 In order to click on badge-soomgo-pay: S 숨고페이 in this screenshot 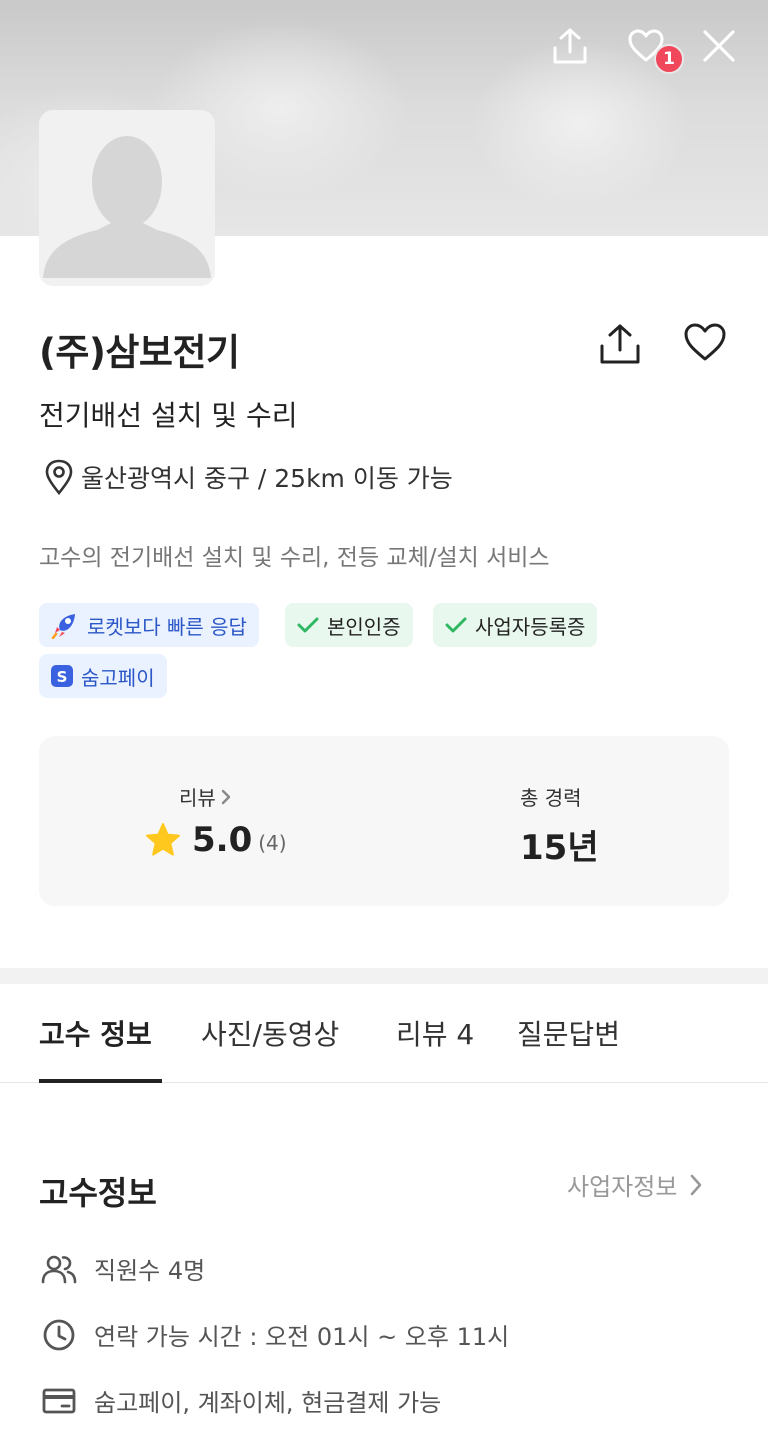, I will do `click(103, 676)`.